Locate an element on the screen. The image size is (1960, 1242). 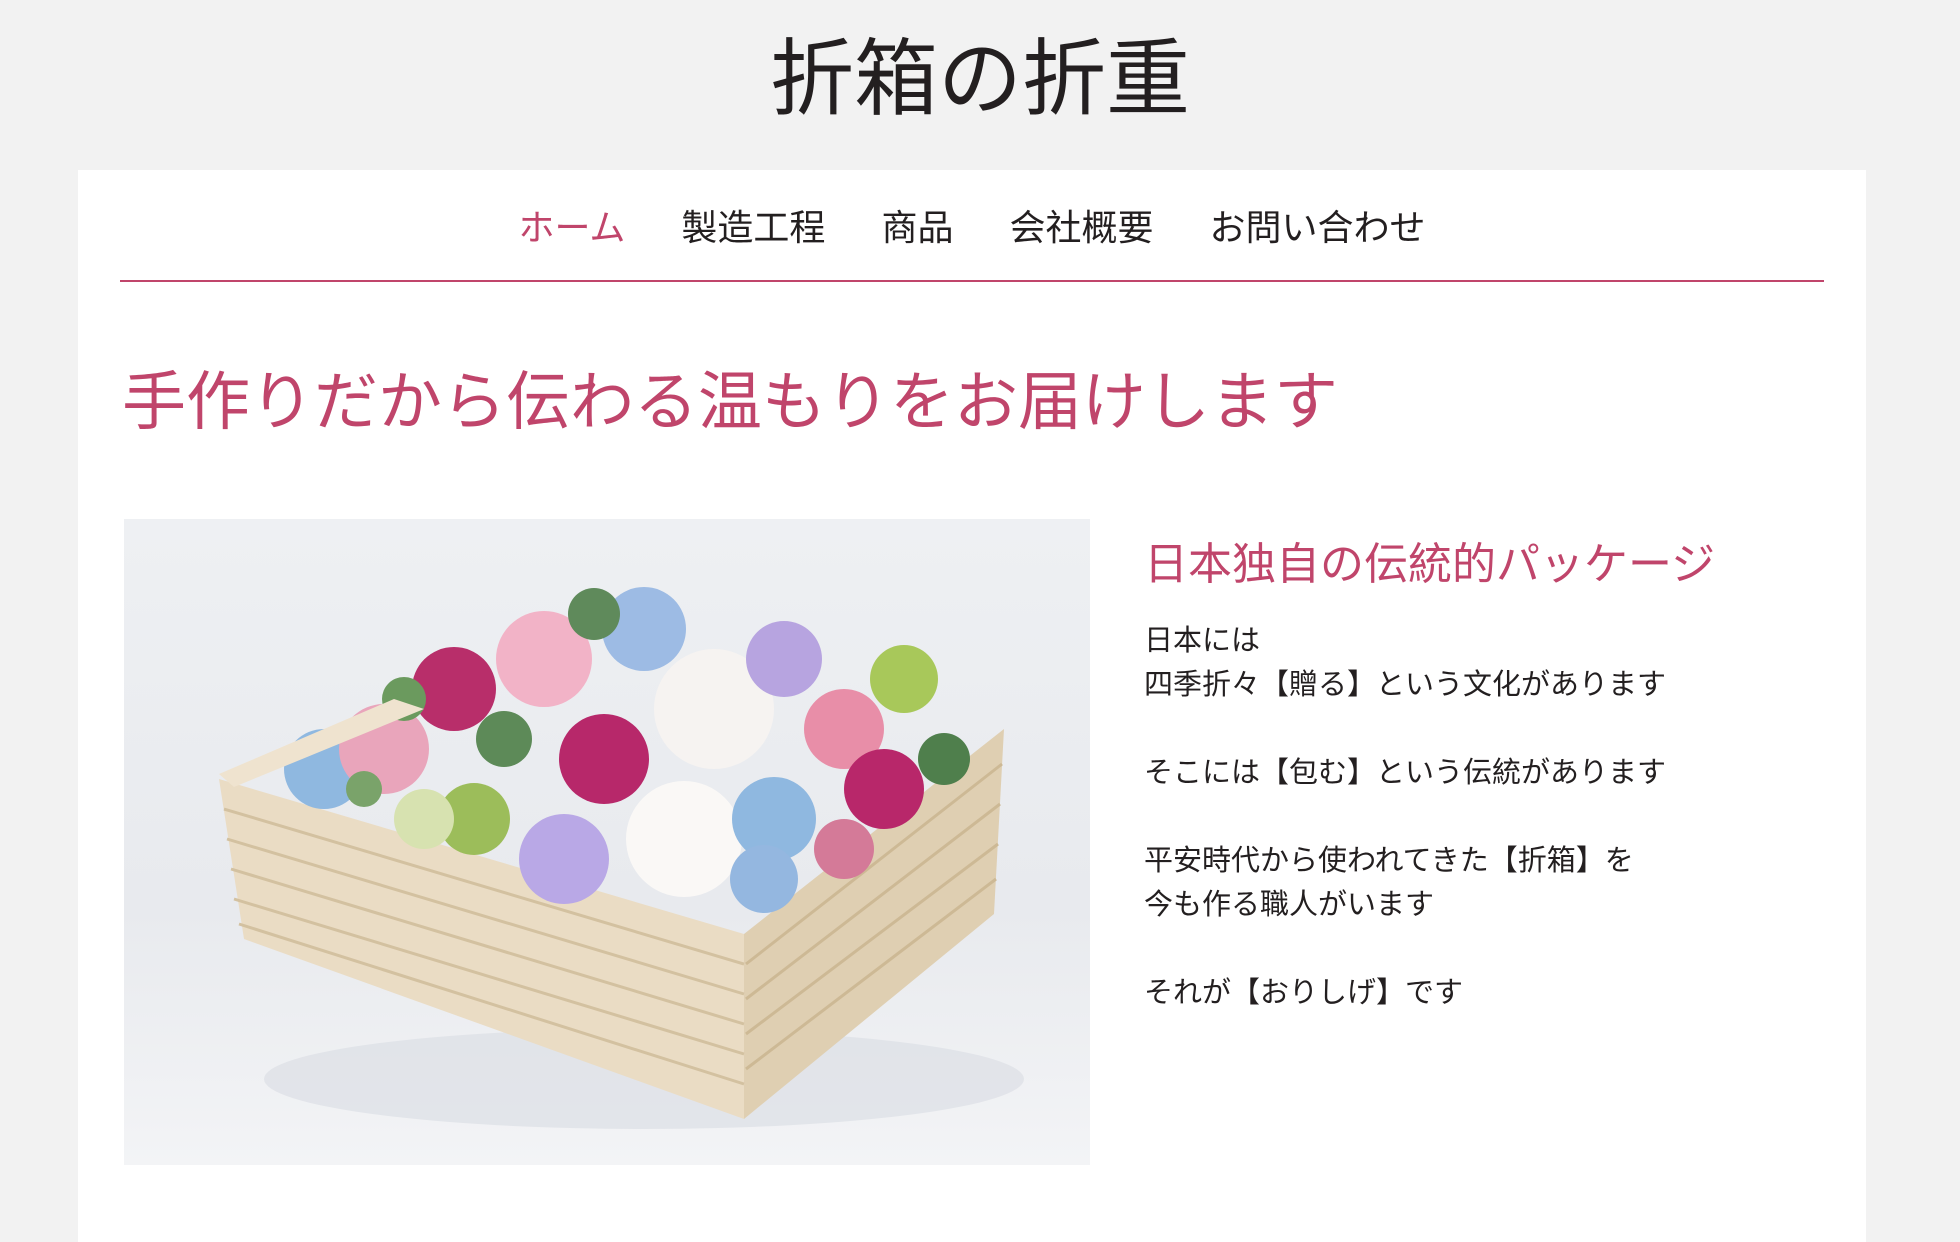
nav-item-contact: お問い合わせ is located at coordinates (1317, 229).